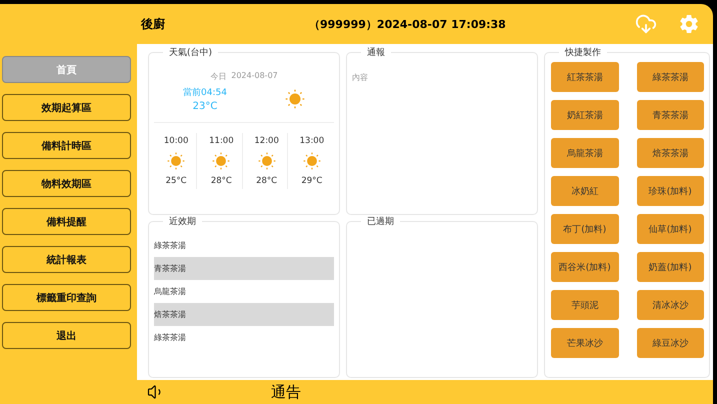 This screenshot has width=717, height=404. Describe the element at coordinates (221, 141) in the screenshot. I see `forecast-time: 11:00` at that location.